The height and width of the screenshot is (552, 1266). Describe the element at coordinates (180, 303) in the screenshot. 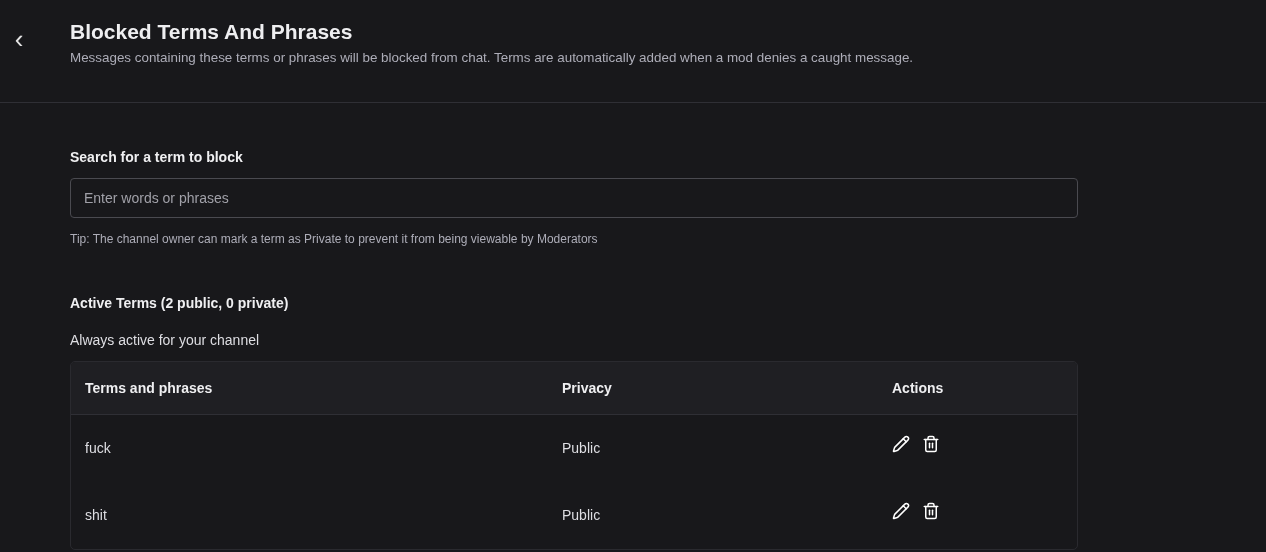

I see `active-terms-heading: Active Terms (2 public, 0 private)` at that location.